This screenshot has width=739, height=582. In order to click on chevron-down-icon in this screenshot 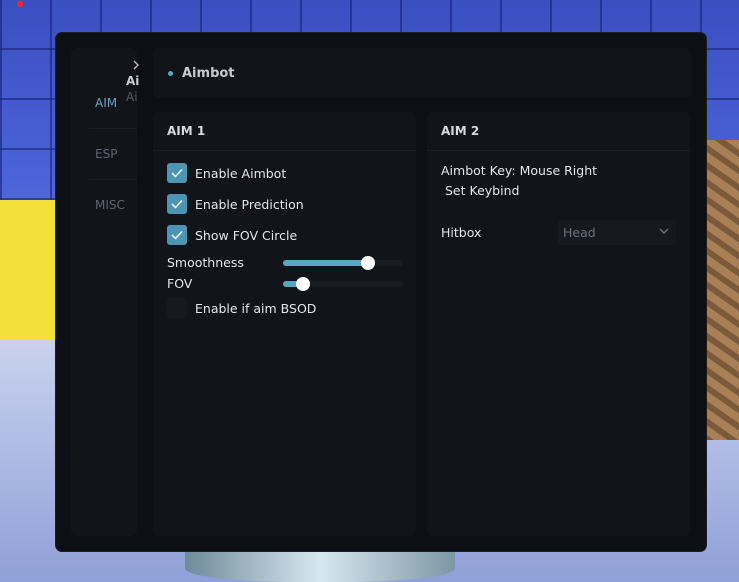, I will do `click(664, 231)`.